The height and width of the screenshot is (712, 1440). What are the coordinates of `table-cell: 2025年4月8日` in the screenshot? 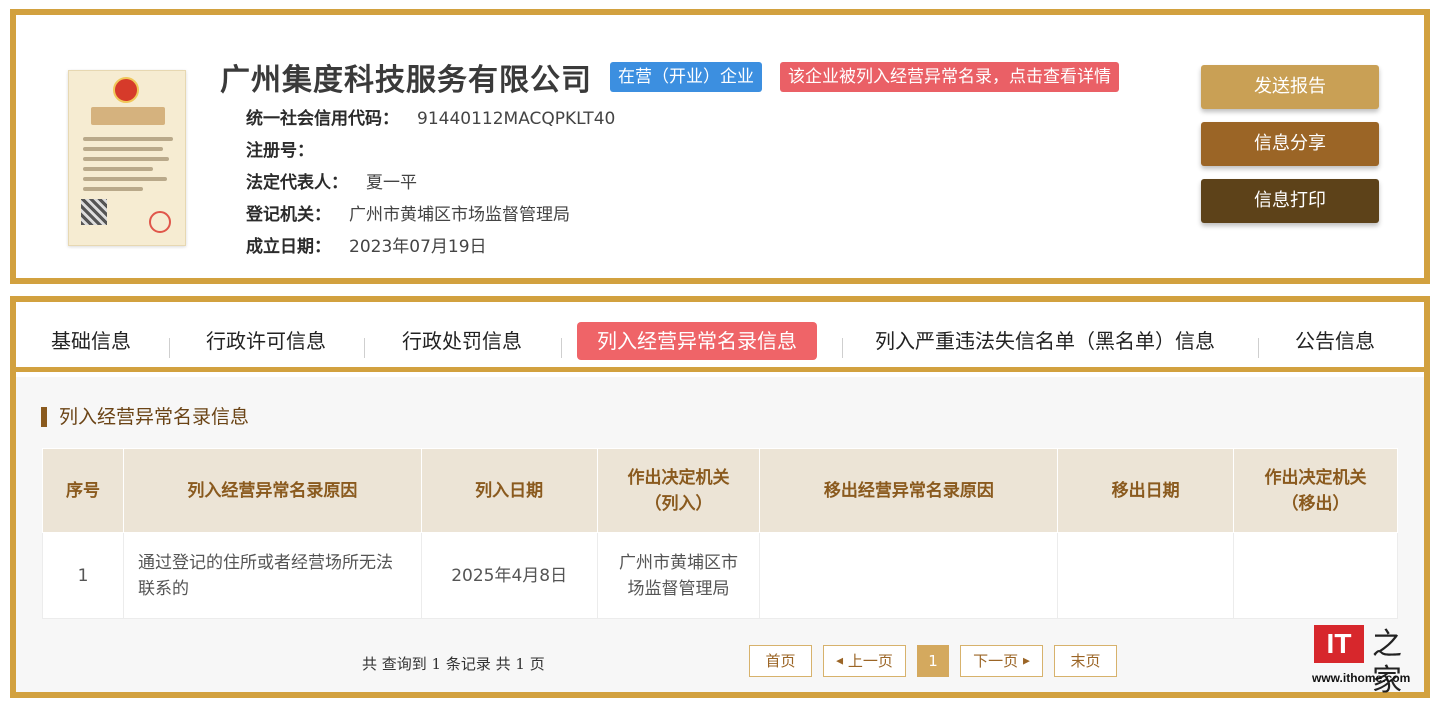 It's located at (509, 575).